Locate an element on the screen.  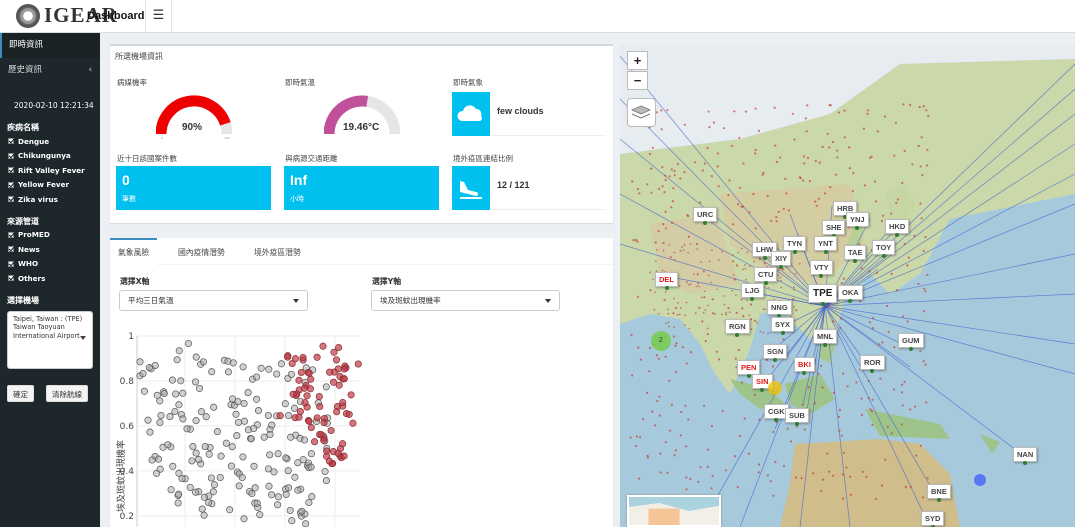
source-checkbox: WHO is located at coordinates (50, 264).